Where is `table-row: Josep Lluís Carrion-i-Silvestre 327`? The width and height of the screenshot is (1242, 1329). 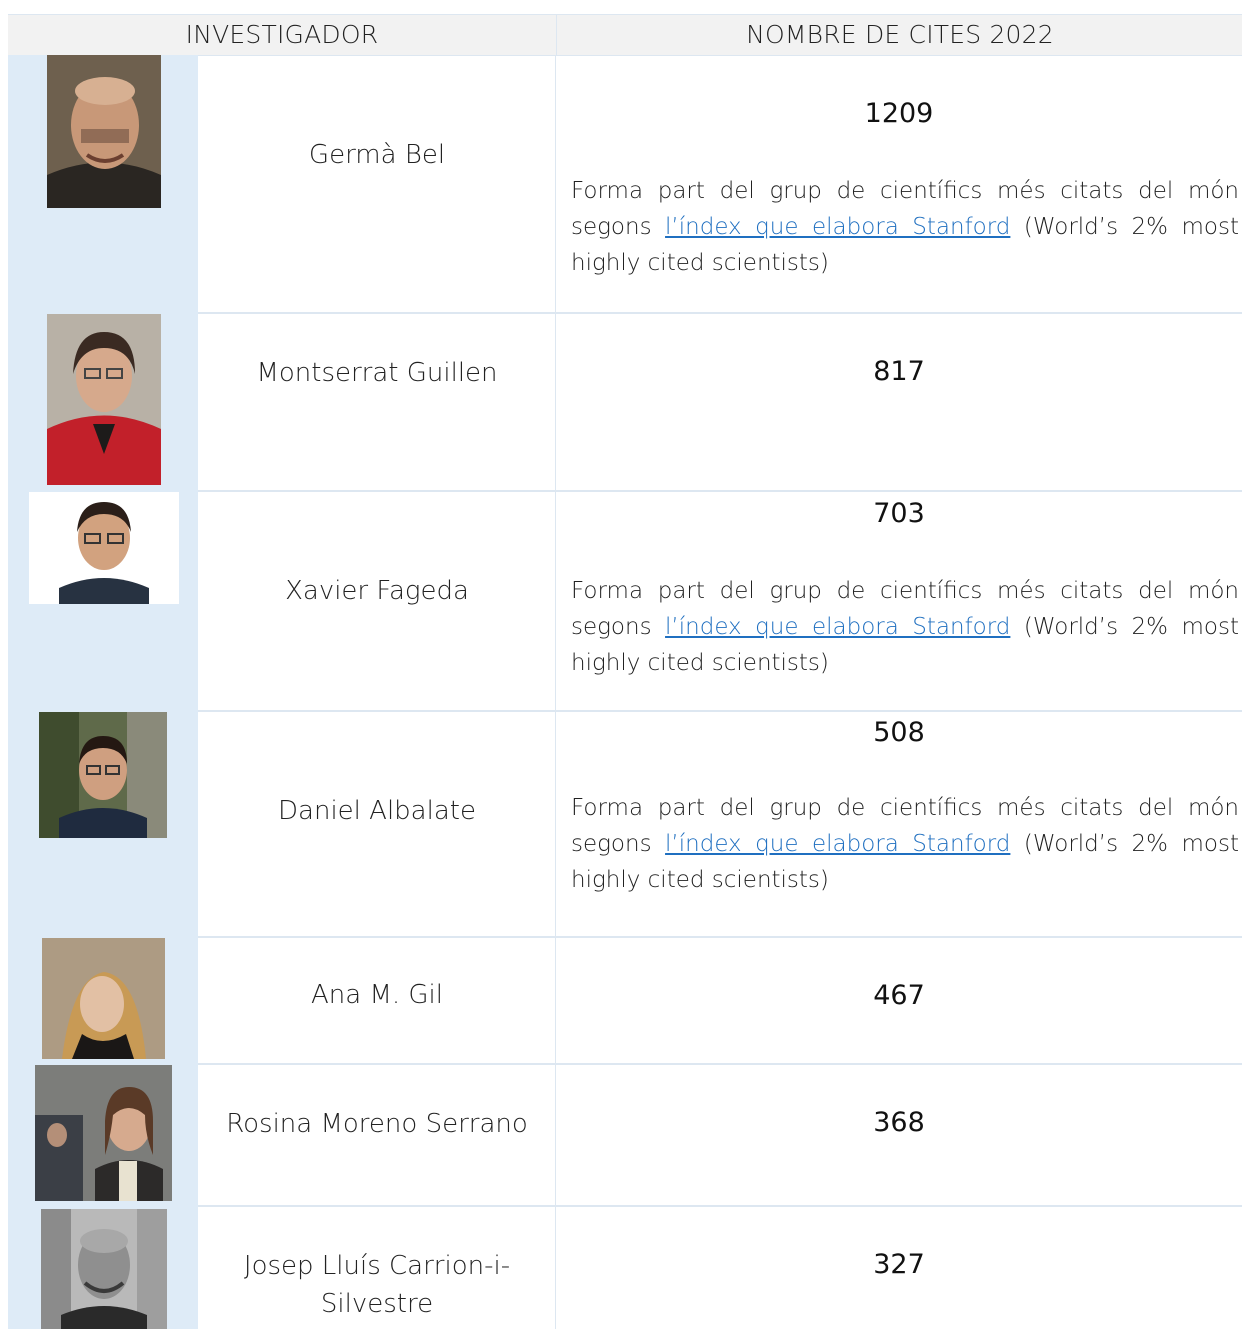
table-row: Josep Lluís Carrion-i-Silvestre 327 is located at coordinates (625, 1268).